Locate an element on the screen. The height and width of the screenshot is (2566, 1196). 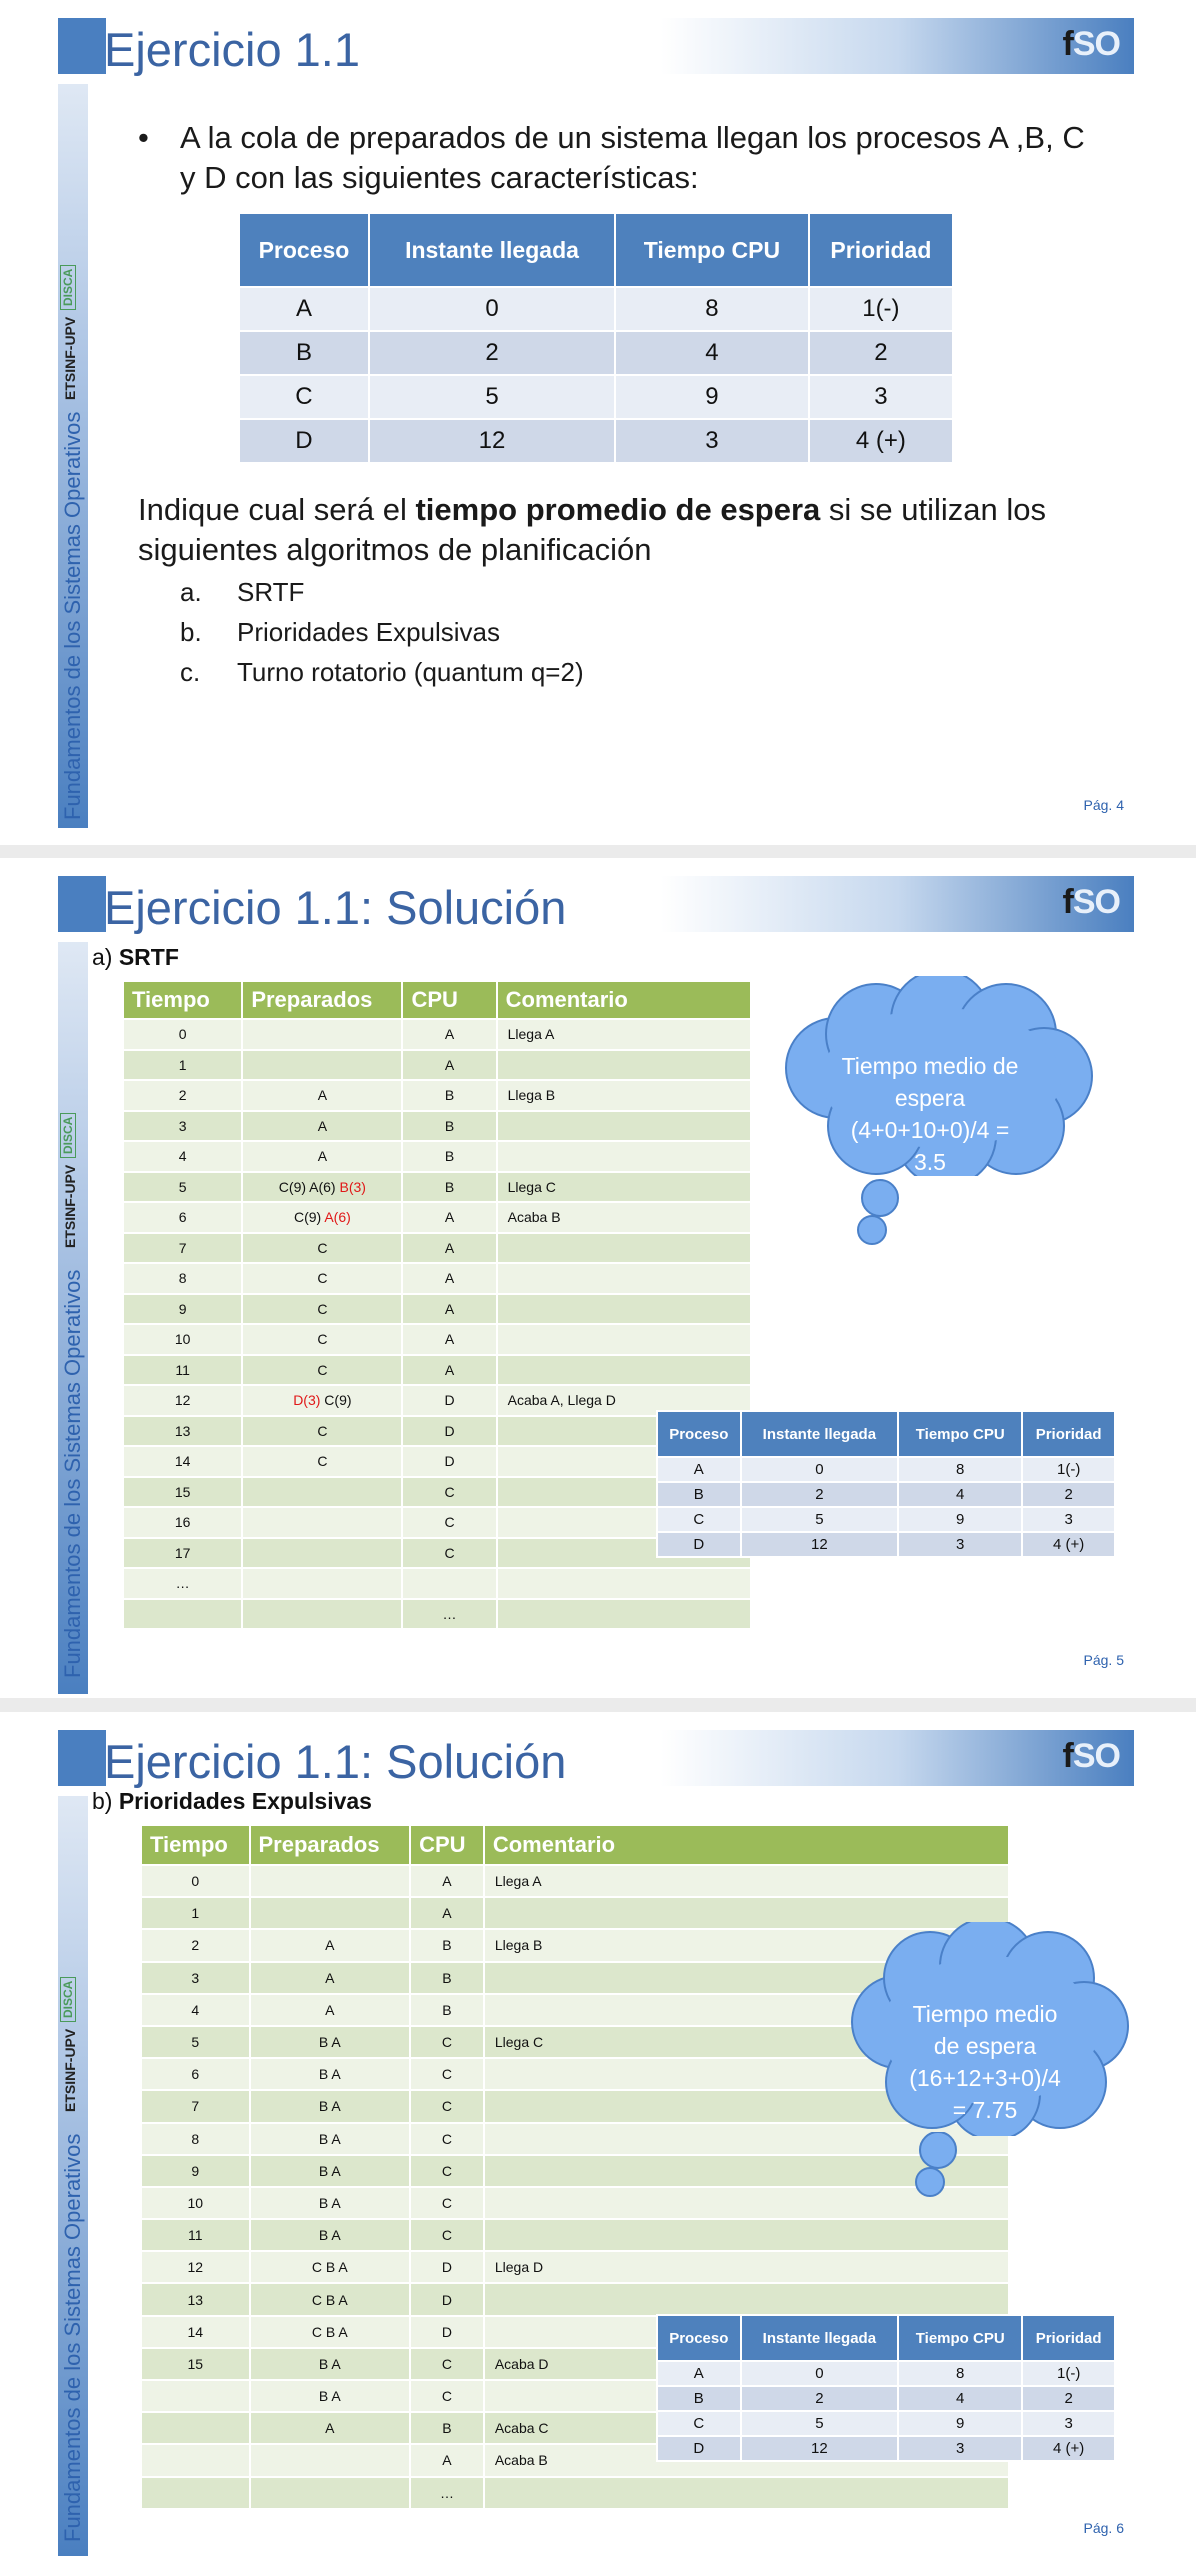
table-row: 10 B AC is located at coordinates (575, 2203).